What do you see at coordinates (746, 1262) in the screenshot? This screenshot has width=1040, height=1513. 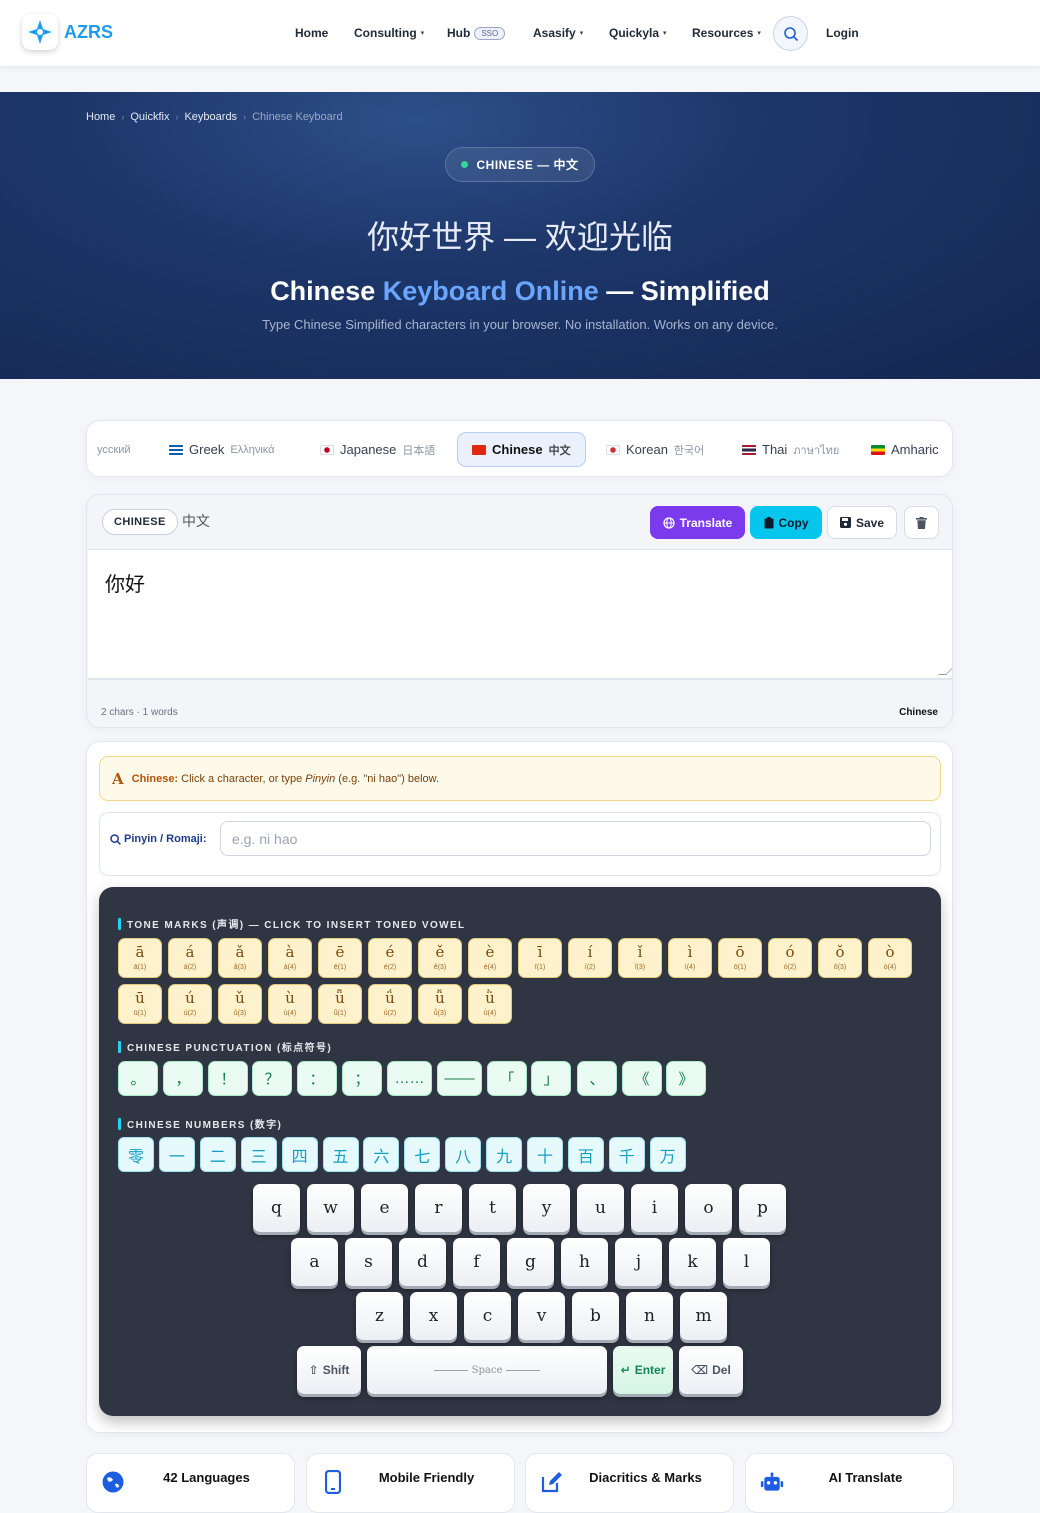 I see `letter-key-l: l` at bounding box center [746, 1262].